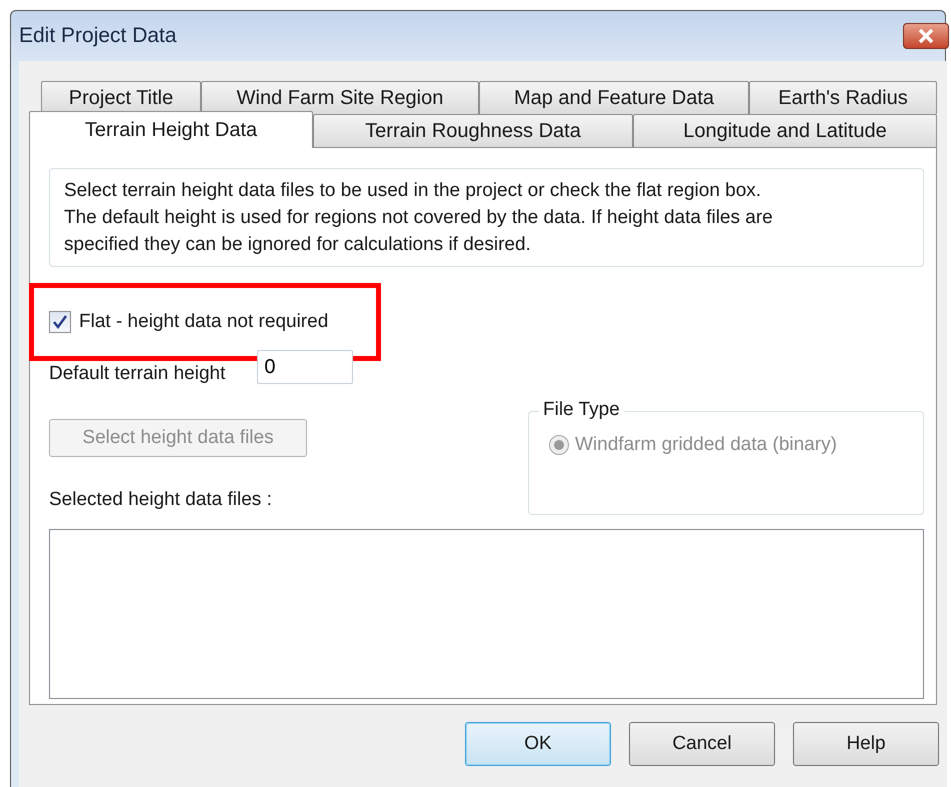 Image resolution: width=951 pixels, height=787 pixels. I want to click on tab: Terrain Roughness Data, so click(473, 130).